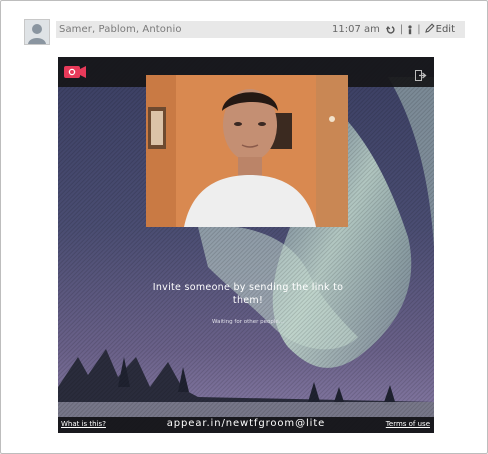 Image resolution: width=488 pixels, height=454 pixels. I want to click on reply-icon, so click(390, 30).